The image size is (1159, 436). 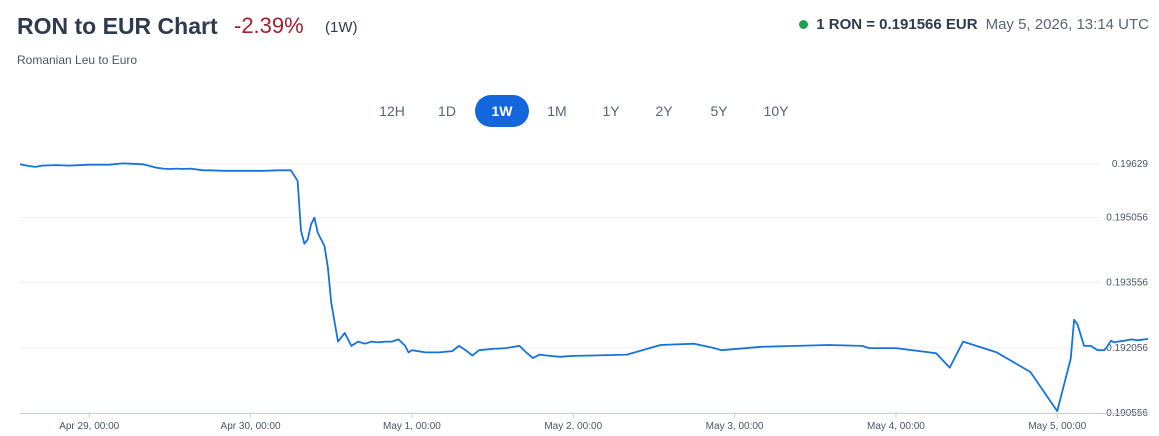 What do you see at coordinates (1130, 164) in the screenshot?
I see `y-tick-label: 0.19629` at bounding box center [1130, 164].